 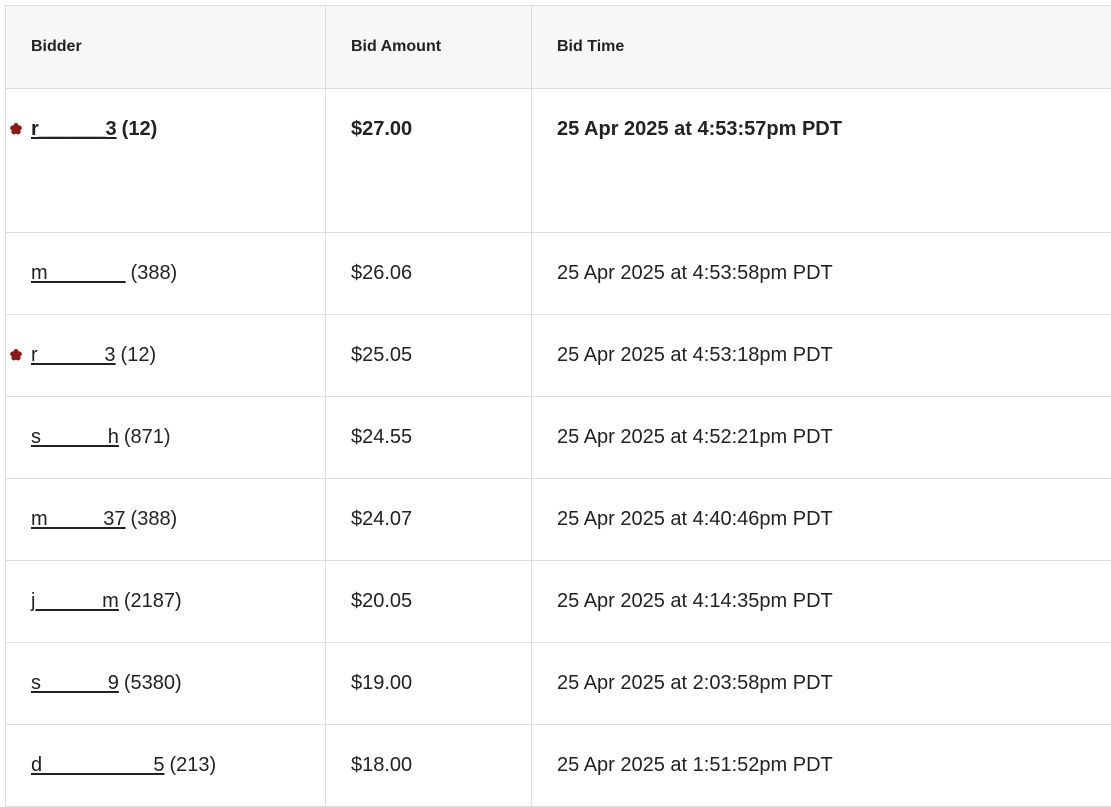 I want to click on feedback-score: (213), so click(x=192, y=765).